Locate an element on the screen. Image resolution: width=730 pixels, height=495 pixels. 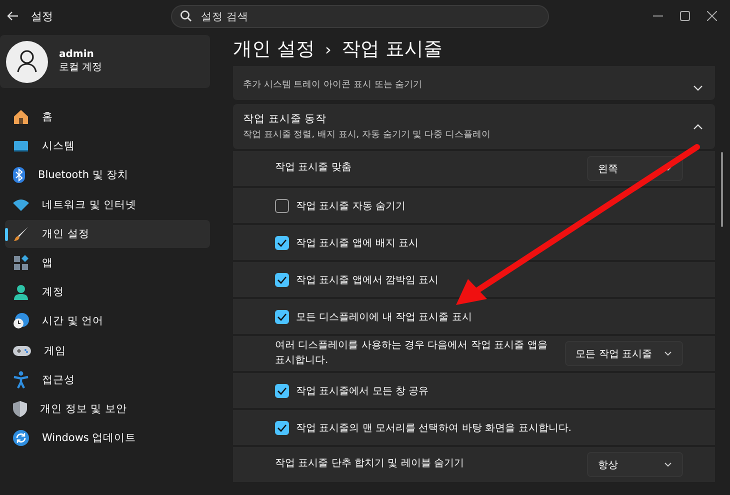
checkbox: 작업 표시줄 앱에 배지 표시 is located at coordinates (347, 243).